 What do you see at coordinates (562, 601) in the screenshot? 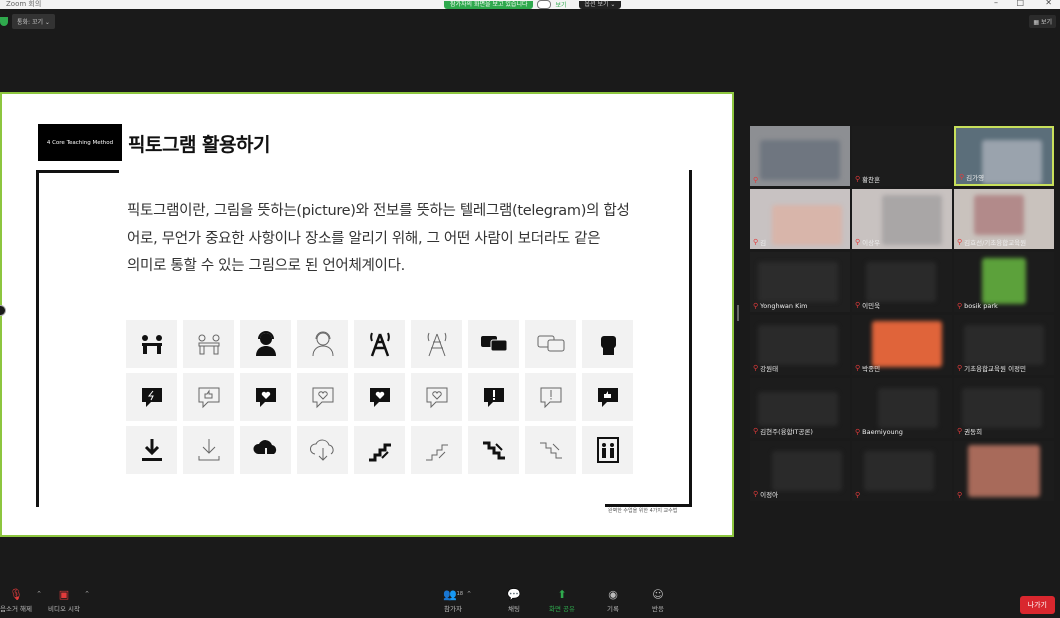
I see `share-screen-button: ⬆ 화면 공유` at bounding box center [562, 601].